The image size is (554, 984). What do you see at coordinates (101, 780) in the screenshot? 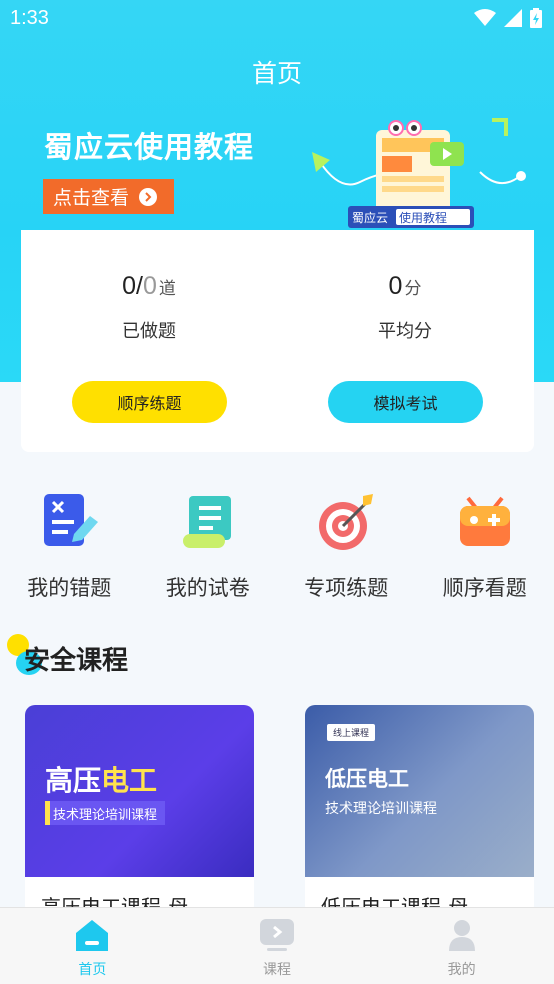
I see `thumb-title: 高压电工` at bounding box center [101, 780].